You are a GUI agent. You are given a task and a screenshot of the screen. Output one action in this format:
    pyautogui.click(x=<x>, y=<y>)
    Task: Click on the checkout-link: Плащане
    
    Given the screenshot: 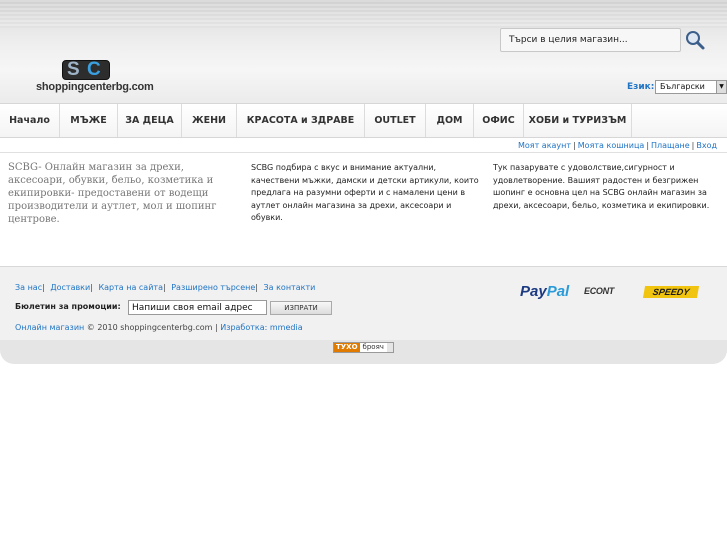 What is the action you would take?
    pyautogui.click(x=670, y=145)
    